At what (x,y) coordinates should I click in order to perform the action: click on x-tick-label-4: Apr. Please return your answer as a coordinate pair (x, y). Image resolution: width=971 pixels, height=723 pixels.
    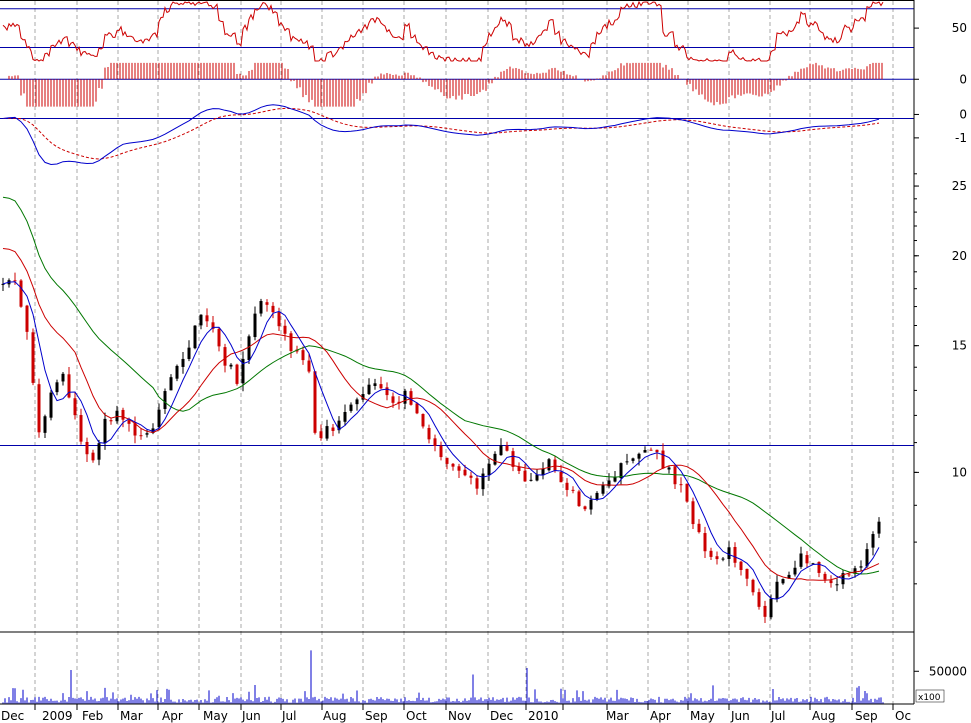
    Looking at the image, I should click on (172, 716).